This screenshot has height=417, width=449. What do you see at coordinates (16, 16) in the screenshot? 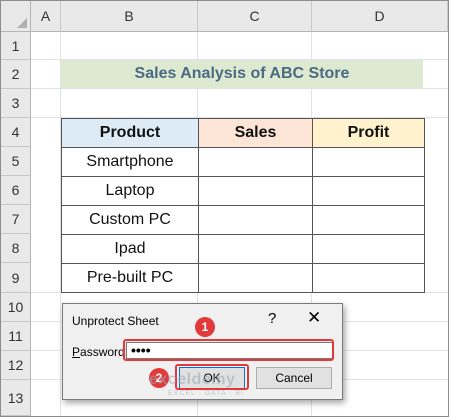
I see `select-all-corner` at bounding box center [16, 16].